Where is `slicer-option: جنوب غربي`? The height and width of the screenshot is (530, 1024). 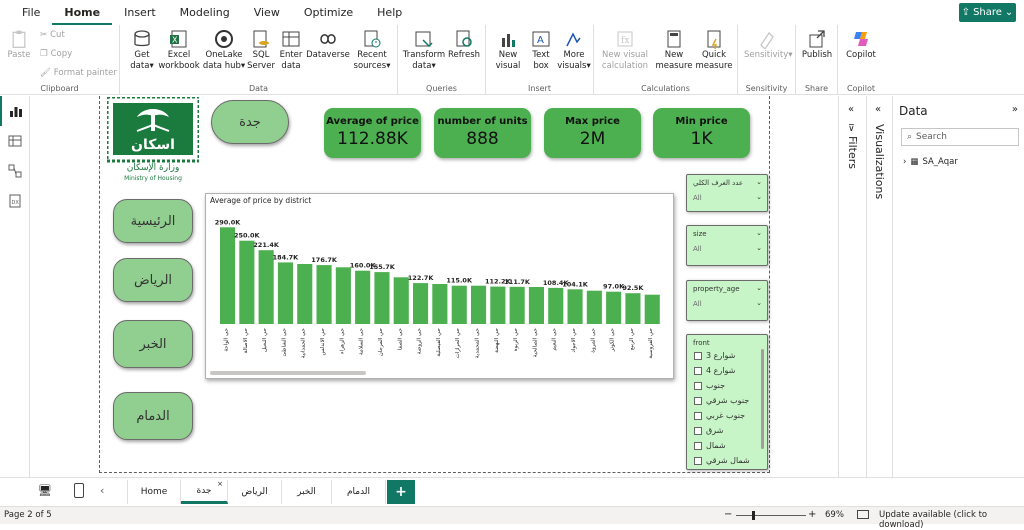 slicer-option: جنوب غربي is located at coordinates (724, 415).